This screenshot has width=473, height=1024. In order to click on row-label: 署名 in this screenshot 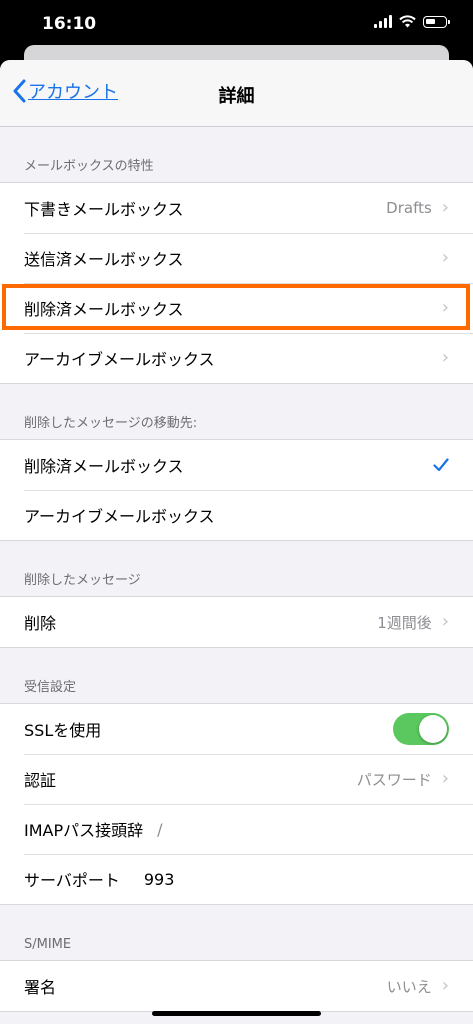, I will do `click(40, 987)`.